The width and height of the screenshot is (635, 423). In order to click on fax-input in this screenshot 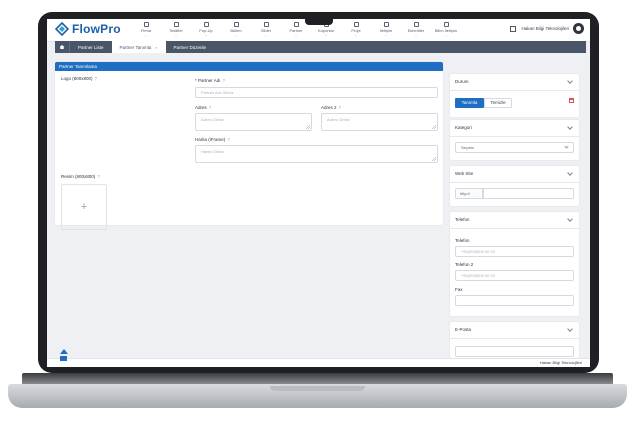, I will do `click(514, 300)`.